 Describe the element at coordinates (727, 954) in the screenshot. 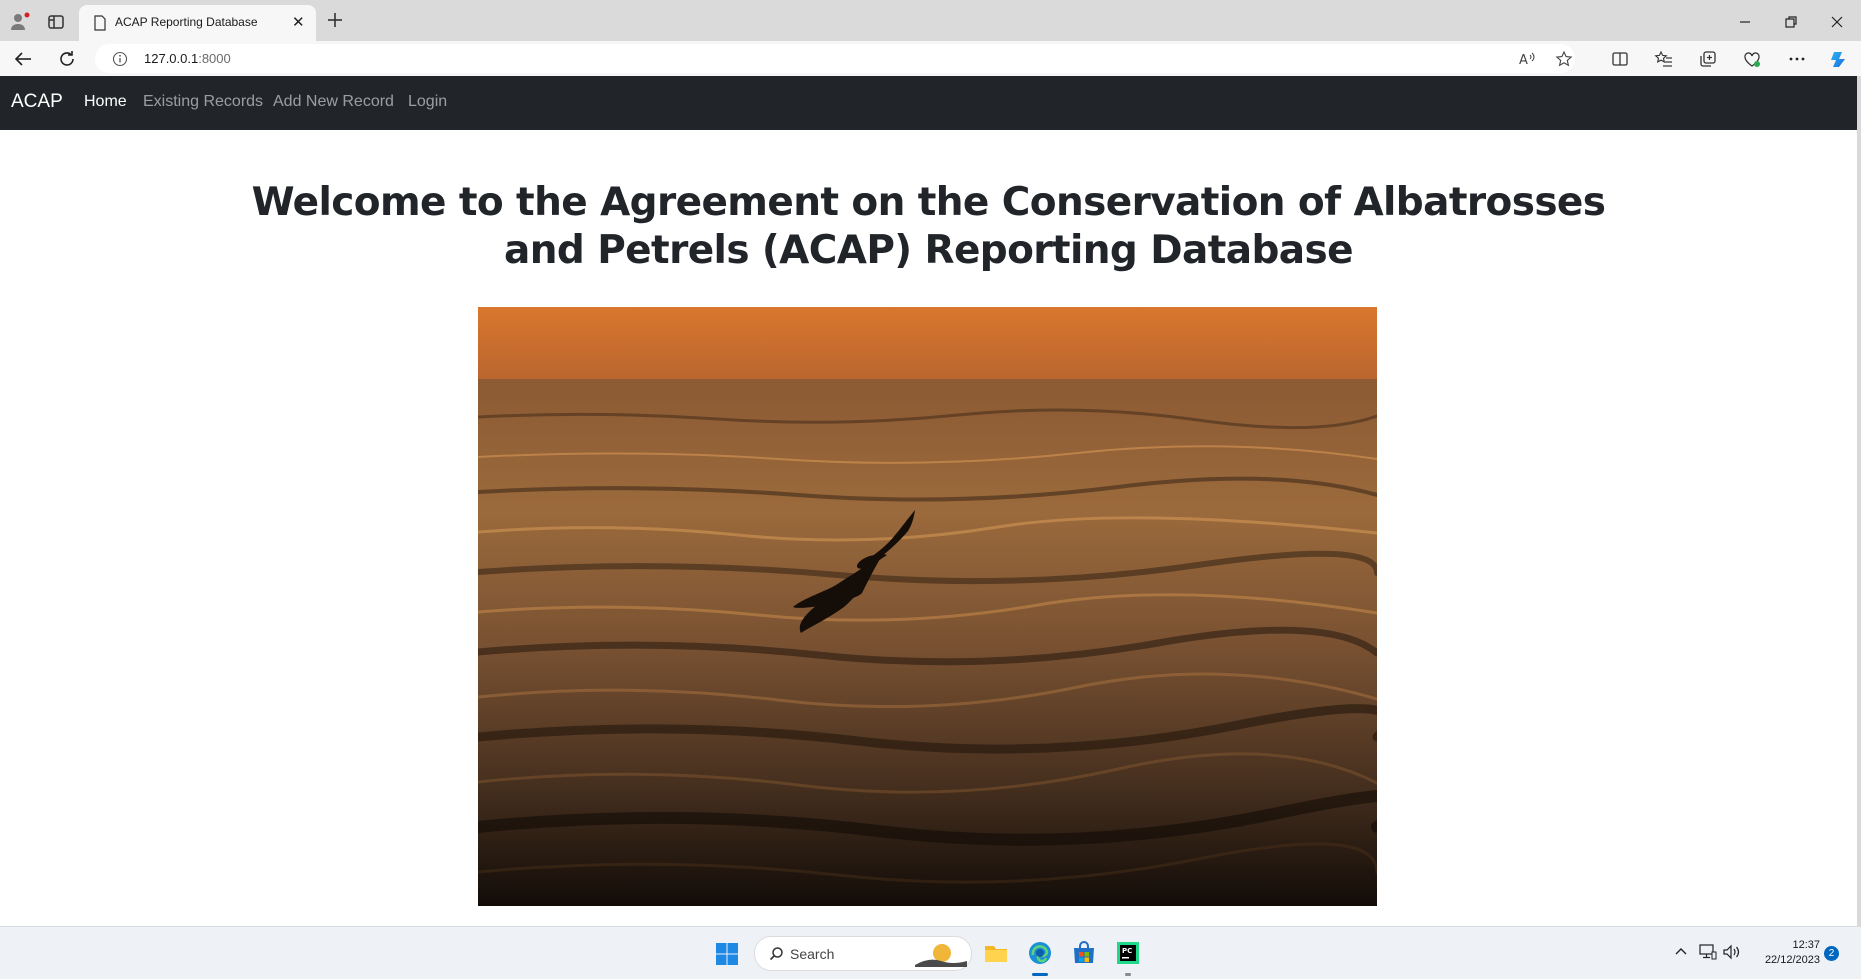

I see `windows-start-icon` at that location.